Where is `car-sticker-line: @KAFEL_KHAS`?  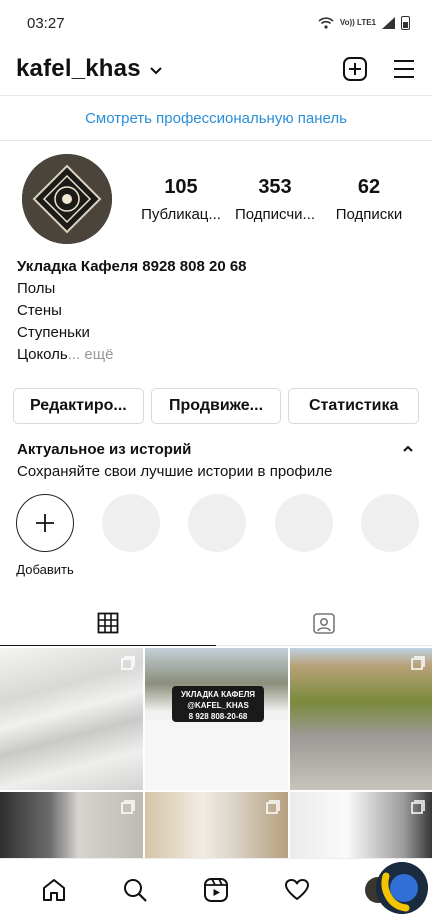
car-sticker-line: @KAFEL_KHAS is located at coordinates (218, 705).